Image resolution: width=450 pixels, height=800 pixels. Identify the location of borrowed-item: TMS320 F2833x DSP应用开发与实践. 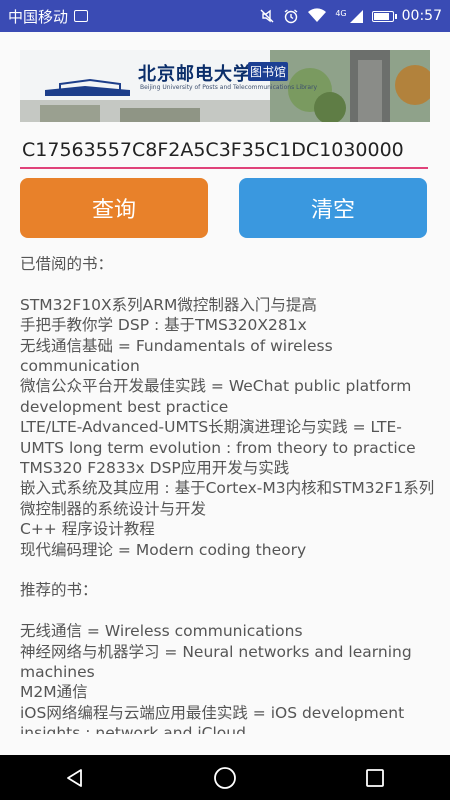
(155, 468).